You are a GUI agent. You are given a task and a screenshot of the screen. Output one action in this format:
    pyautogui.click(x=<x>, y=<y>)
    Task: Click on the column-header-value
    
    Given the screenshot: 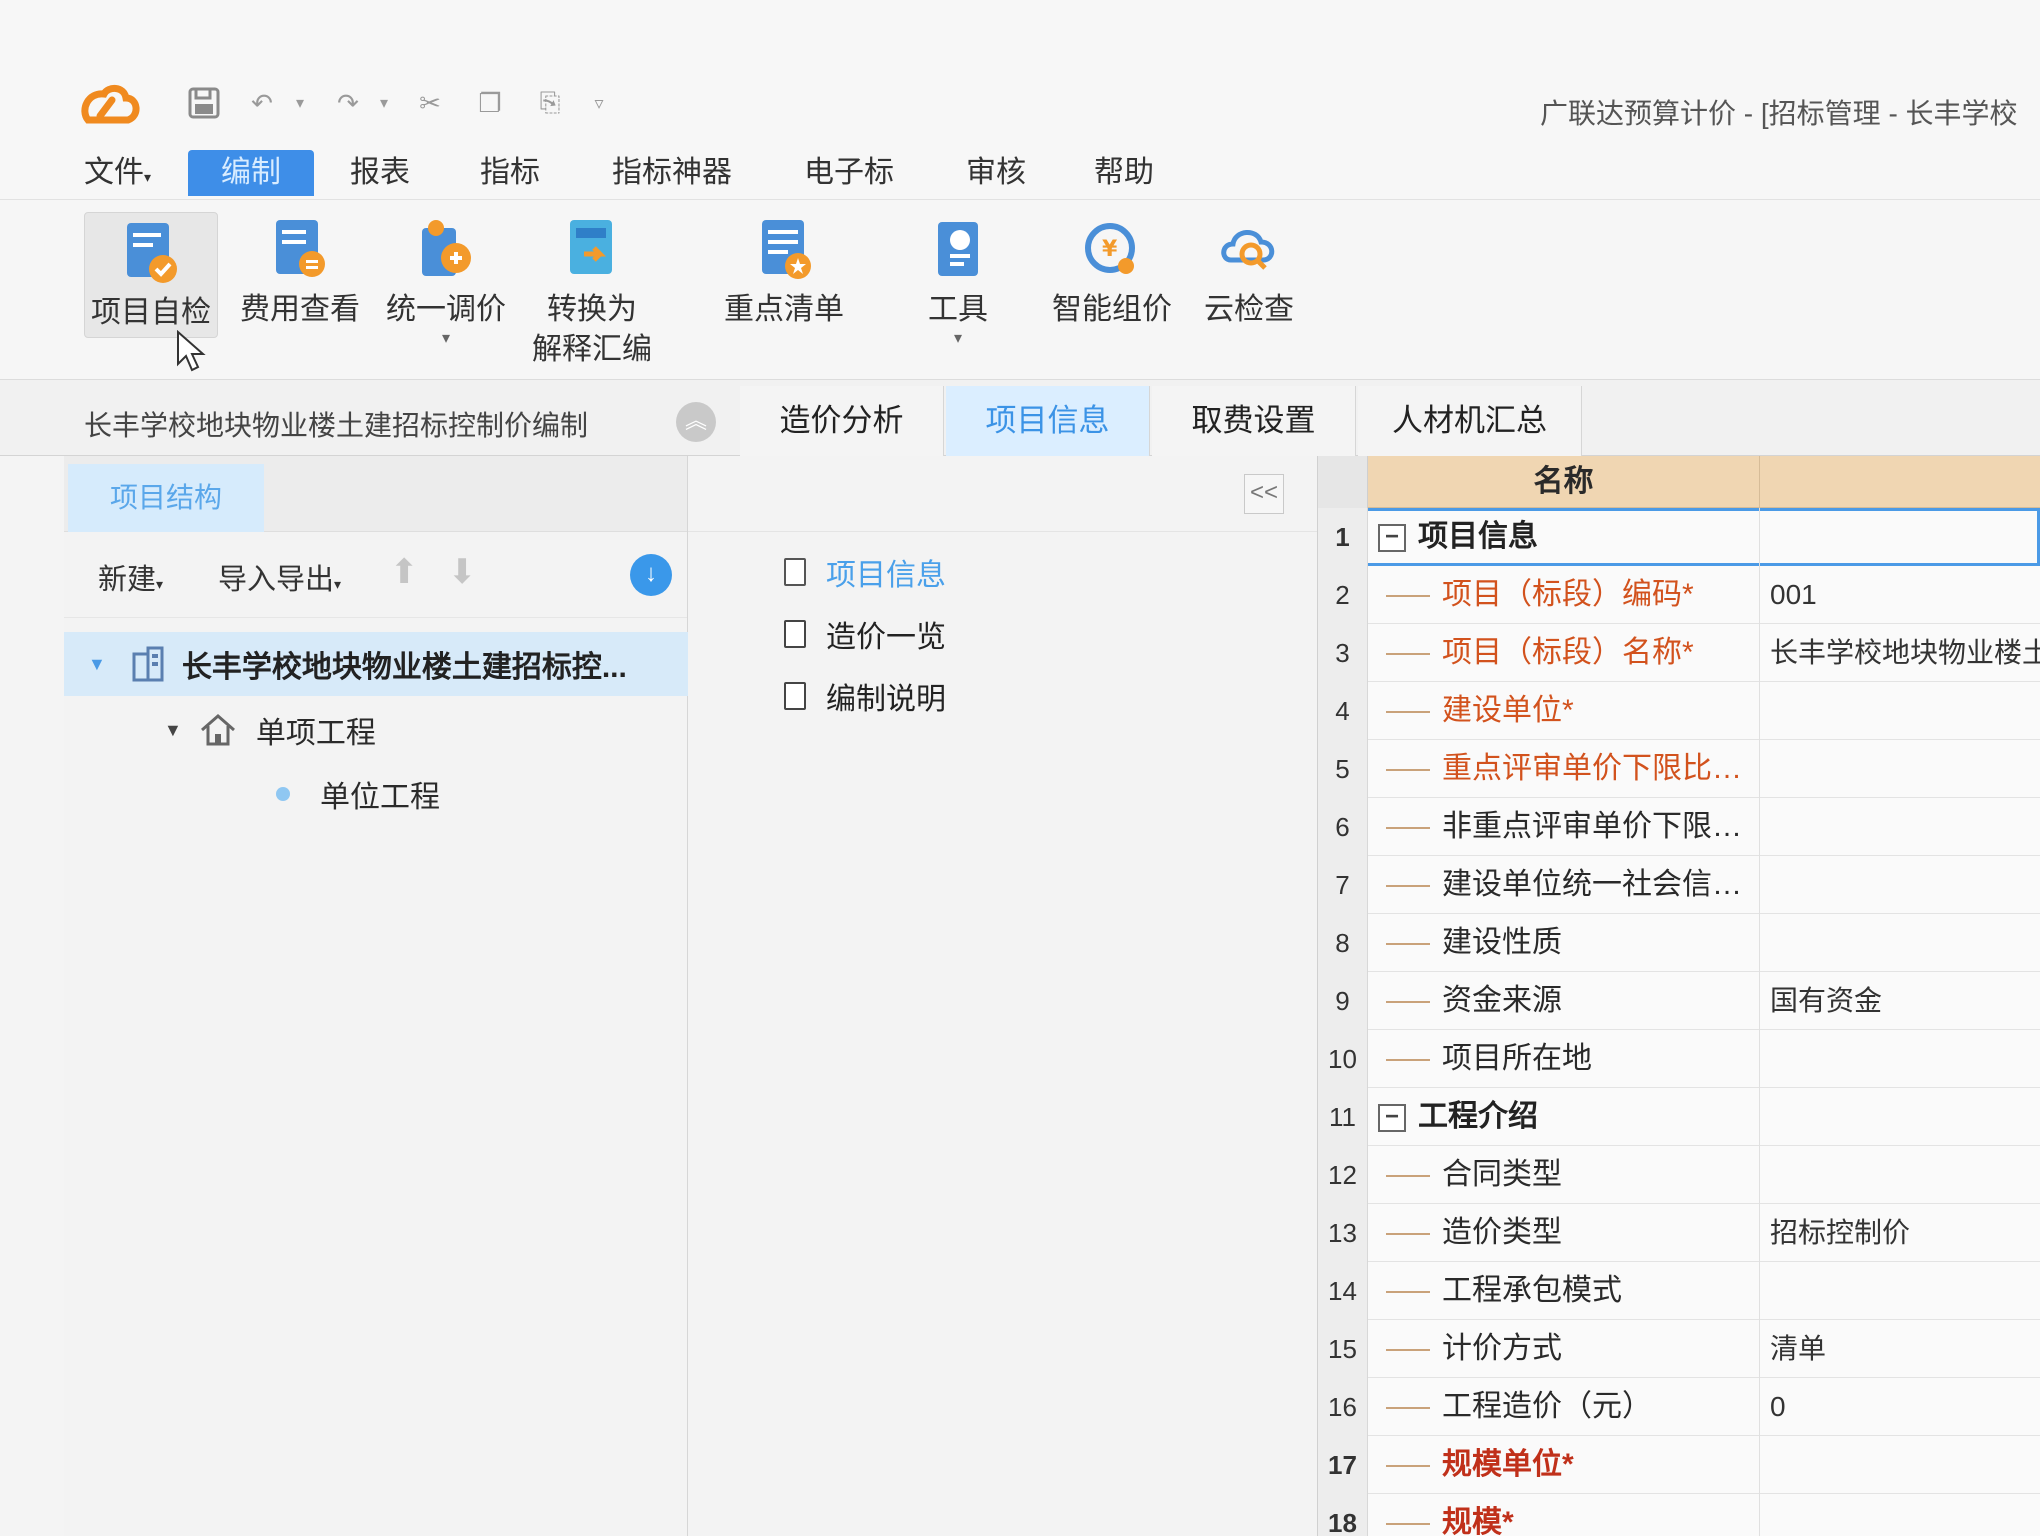 What is the action you would take?
    pyautogui.click(x=1900, y=482)
    